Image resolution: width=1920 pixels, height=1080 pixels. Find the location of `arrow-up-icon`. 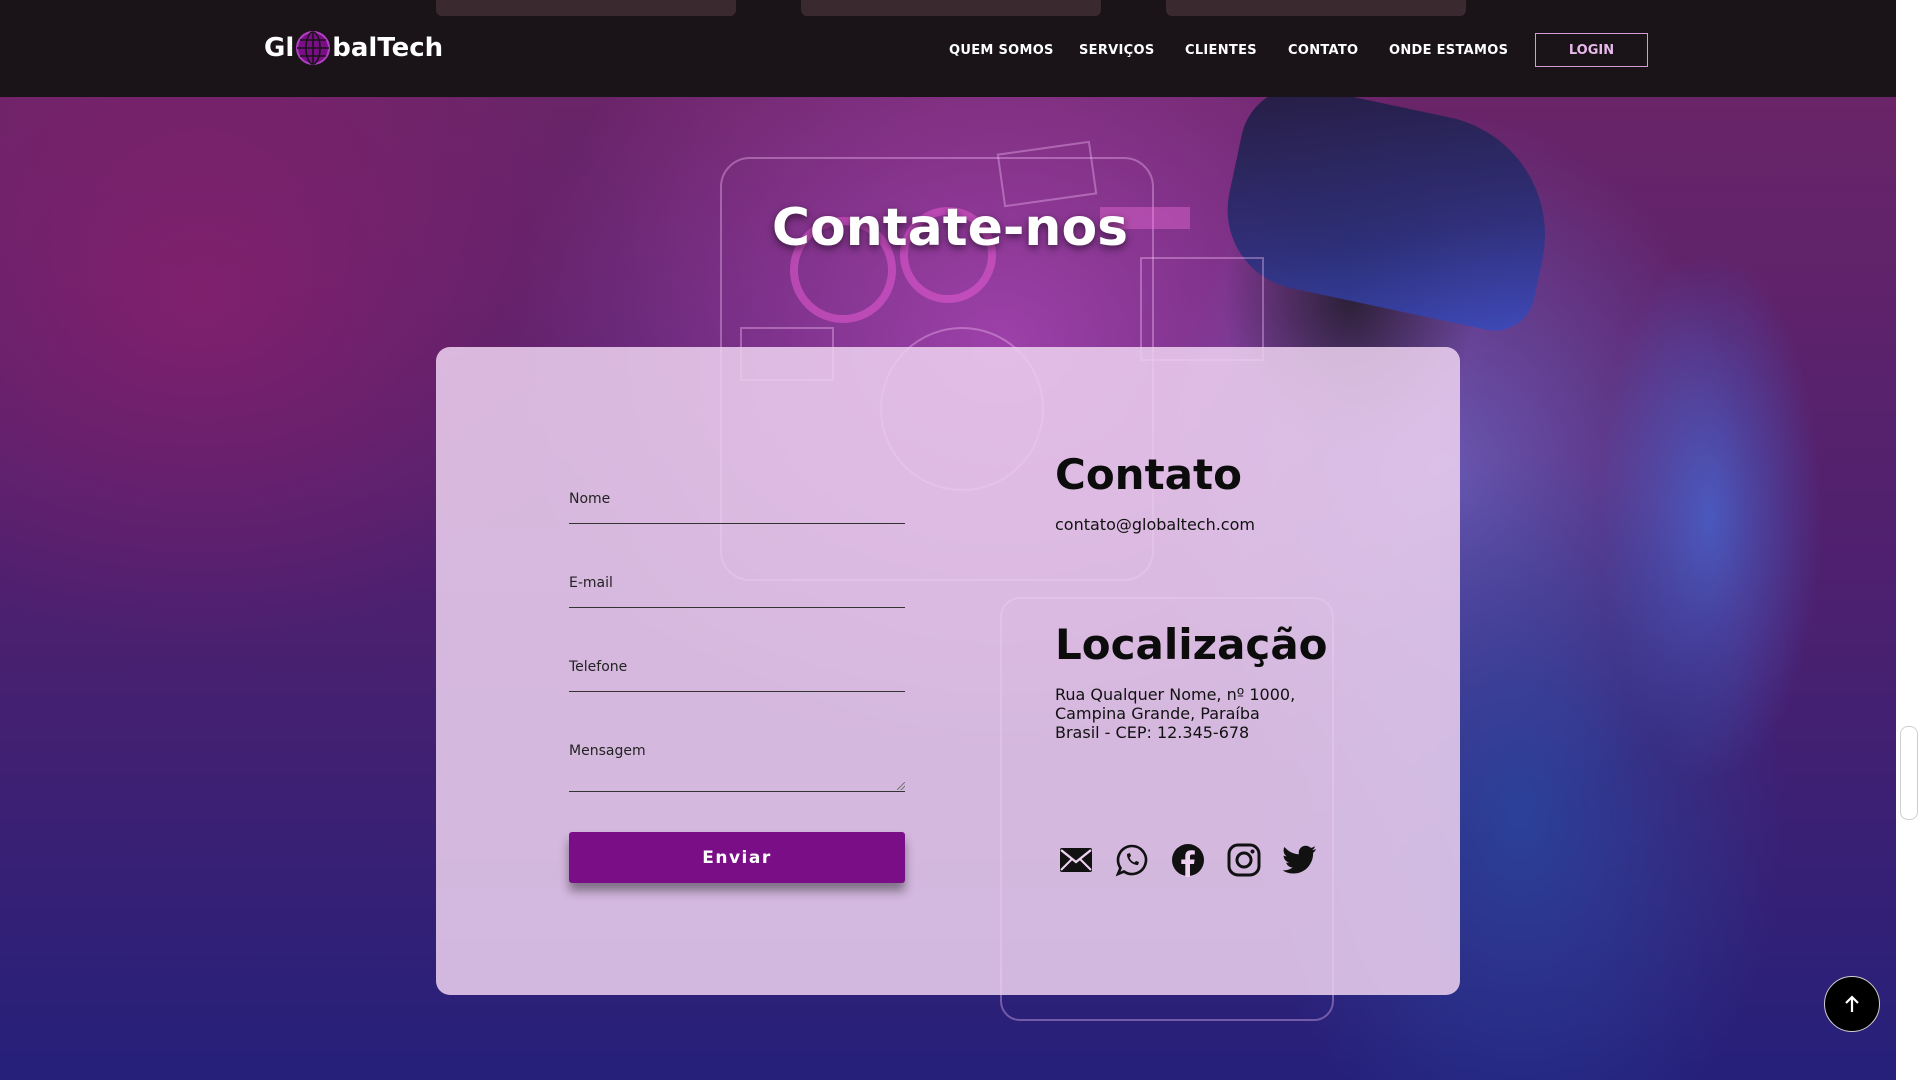

arrow-up-icon is located at coordinates (1852, 1003).